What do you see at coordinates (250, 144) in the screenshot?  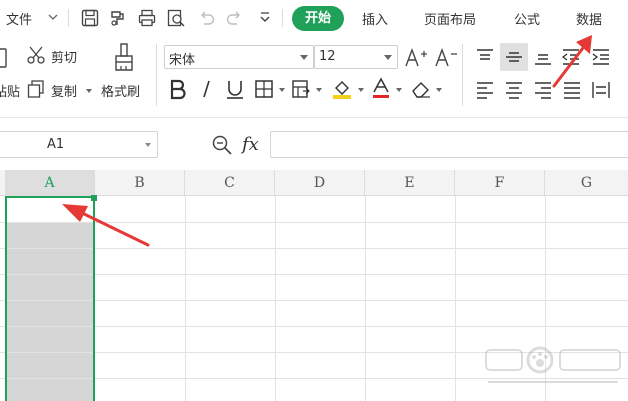 I see `function-button: fx` at bounding box center [250, 144].